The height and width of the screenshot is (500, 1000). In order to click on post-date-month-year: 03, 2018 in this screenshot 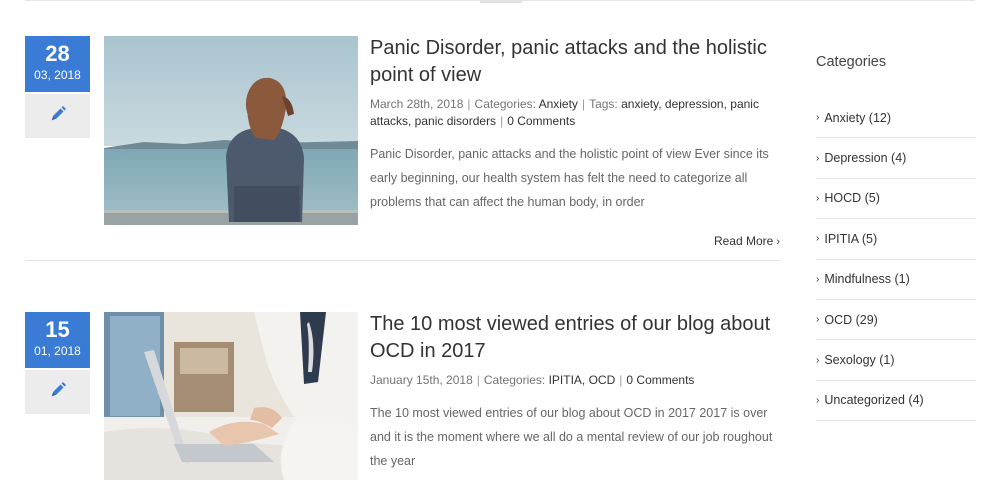, I will do `click(57, 75)`.